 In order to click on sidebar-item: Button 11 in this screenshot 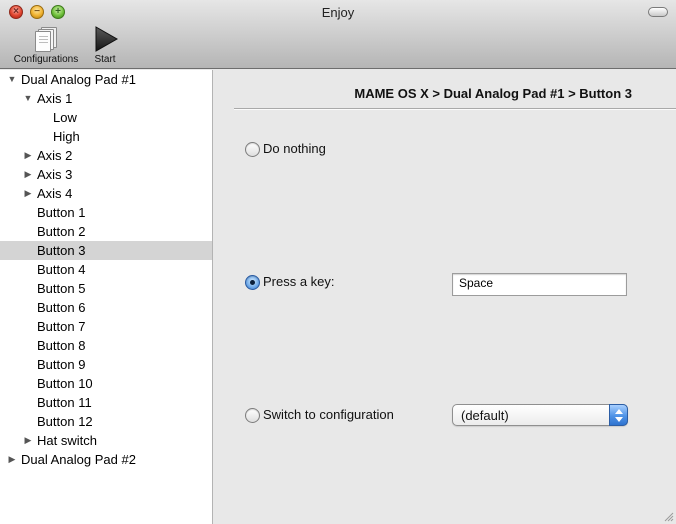, I will do `click(106, 402)`.